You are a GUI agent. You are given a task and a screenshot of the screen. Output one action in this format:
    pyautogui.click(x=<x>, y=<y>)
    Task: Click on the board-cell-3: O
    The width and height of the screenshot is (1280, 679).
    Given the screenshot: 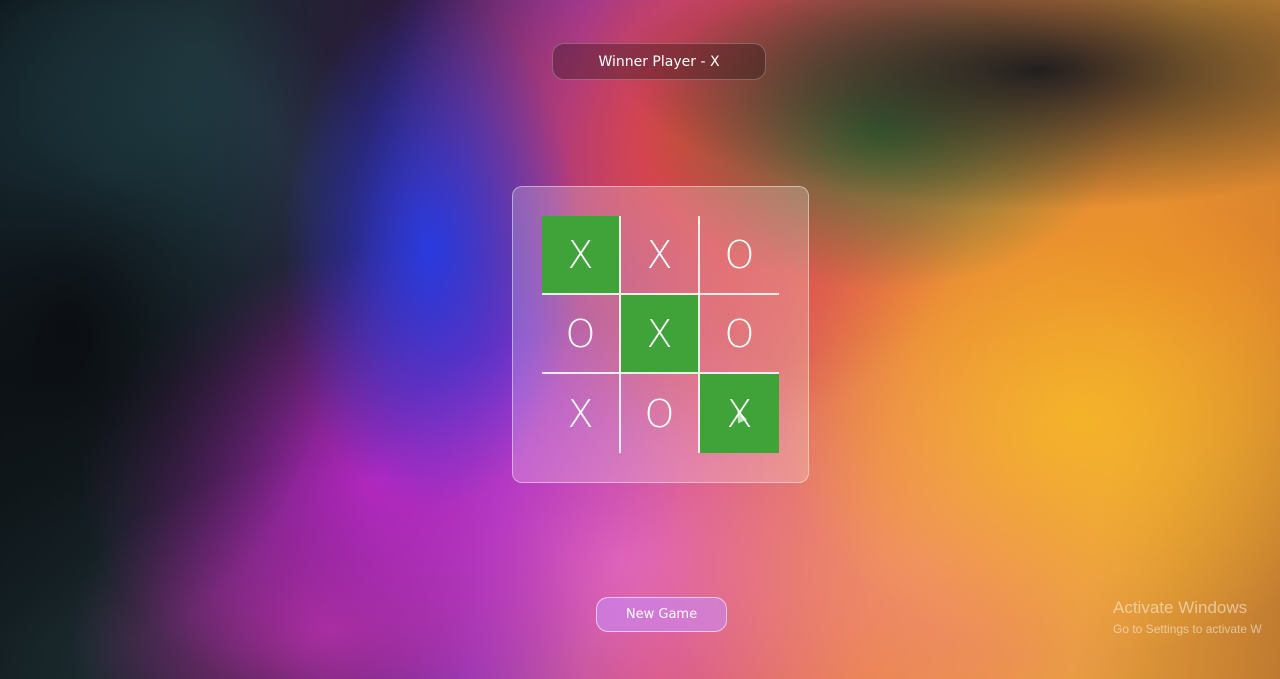 What is the action you would take?
    pyautogui.click(x=739, y=255)
    